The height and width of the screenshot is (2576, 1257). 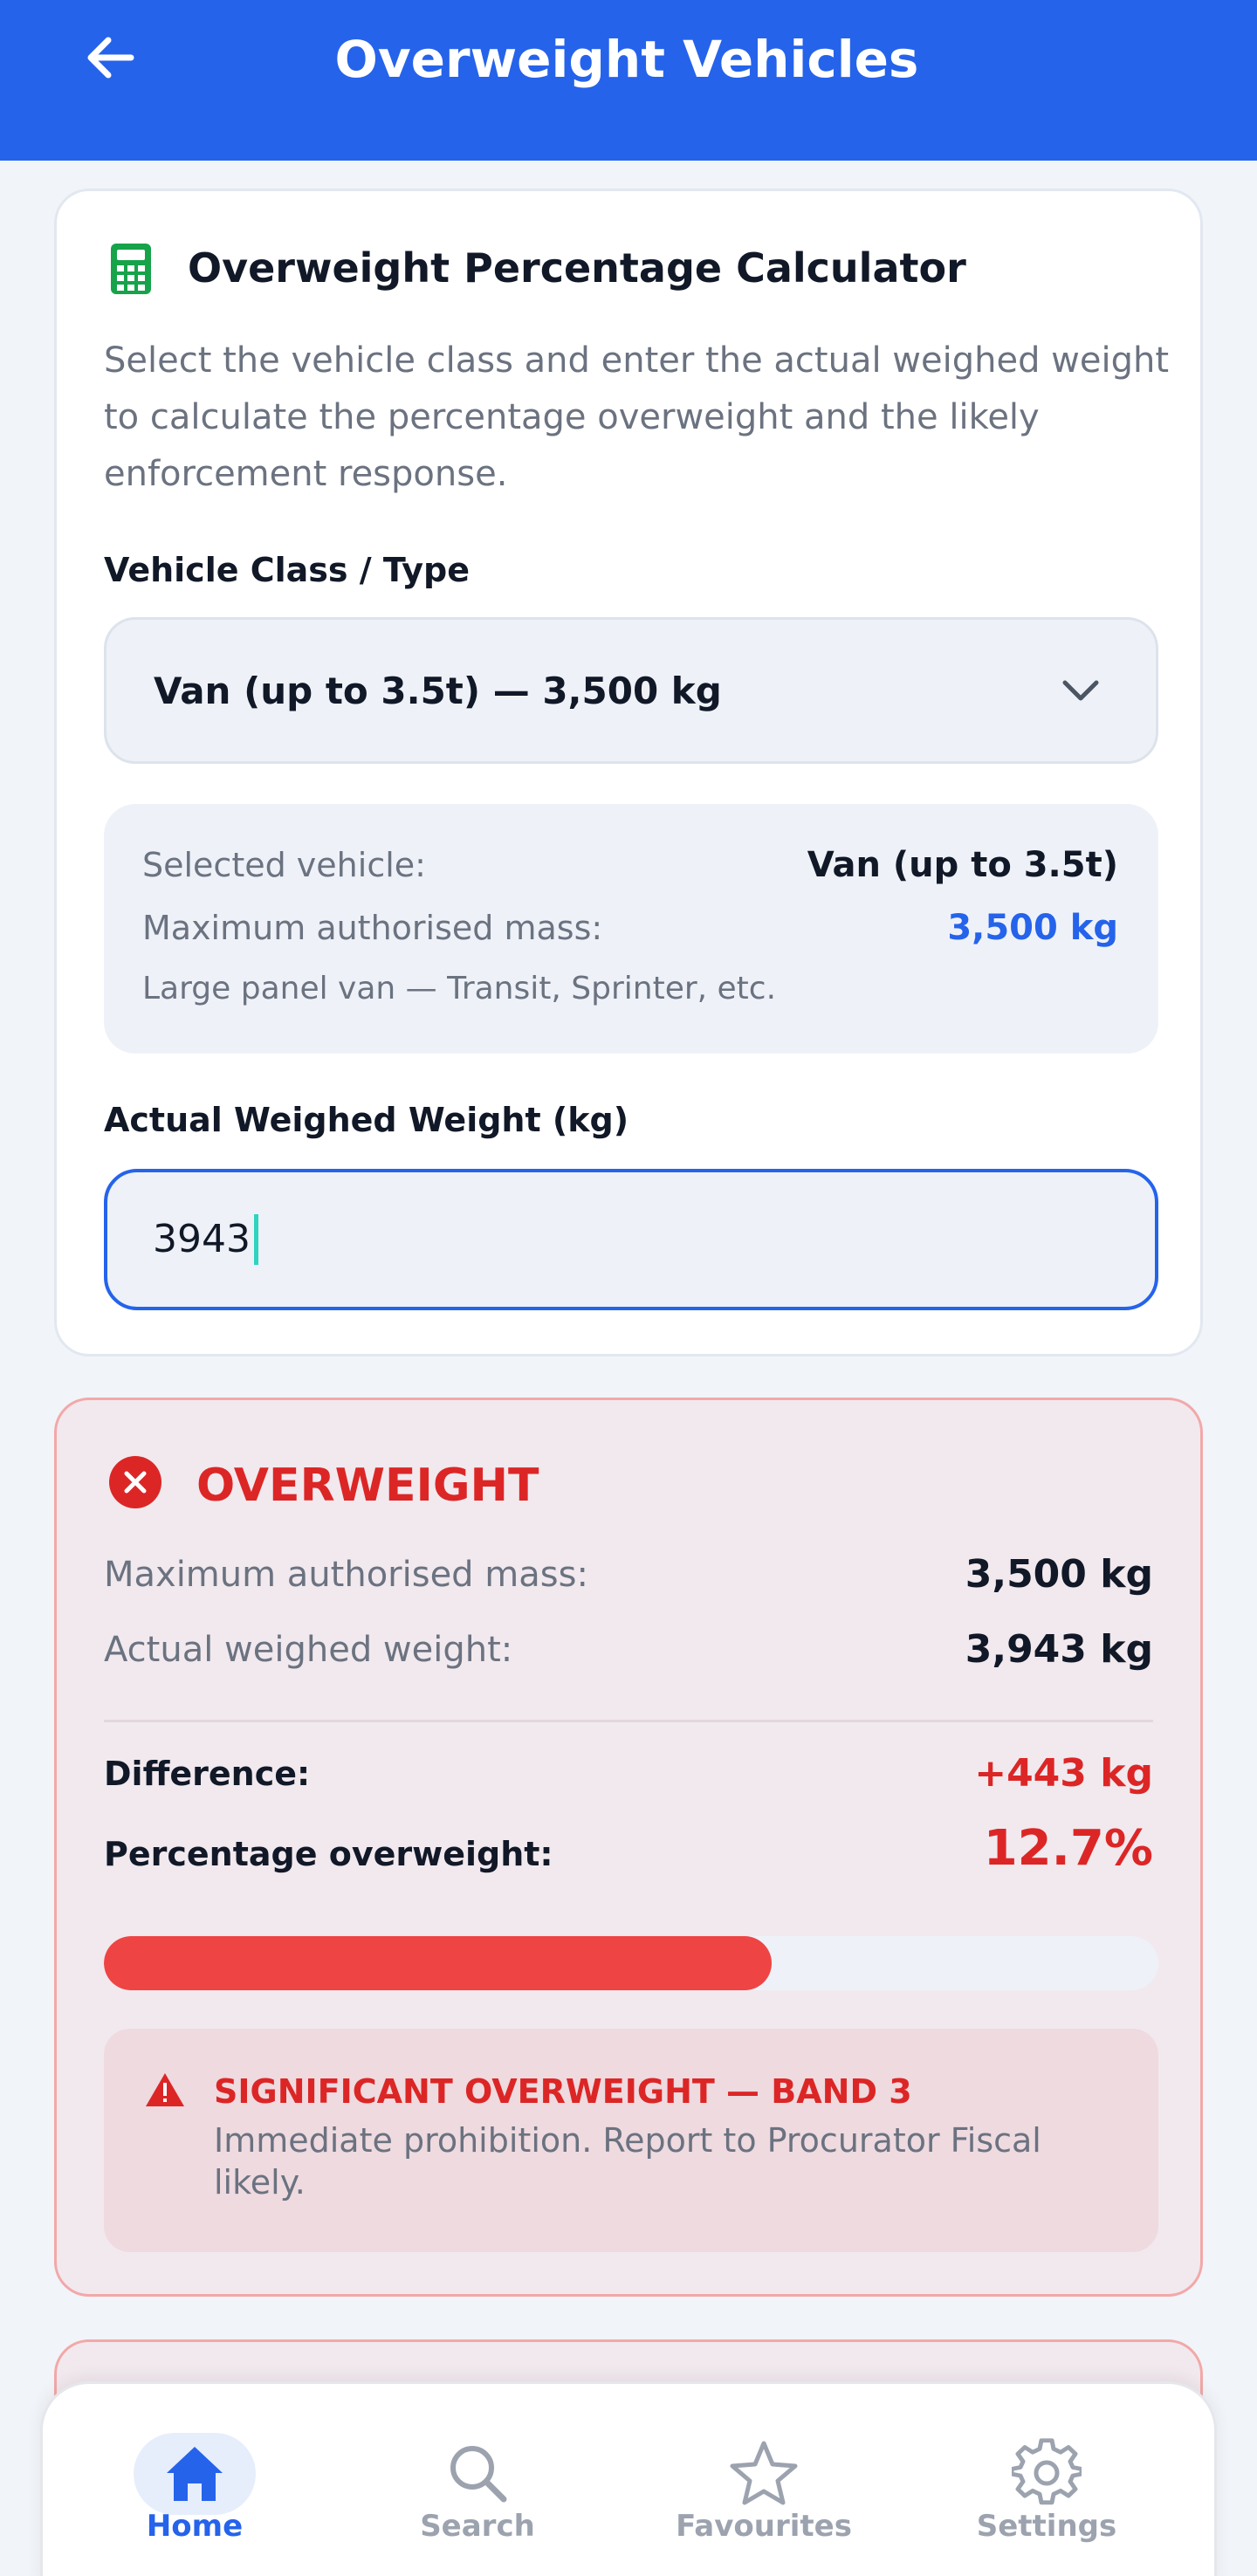 I want to click on nav-favourites: Favourites, so click(x=763, y=2472).